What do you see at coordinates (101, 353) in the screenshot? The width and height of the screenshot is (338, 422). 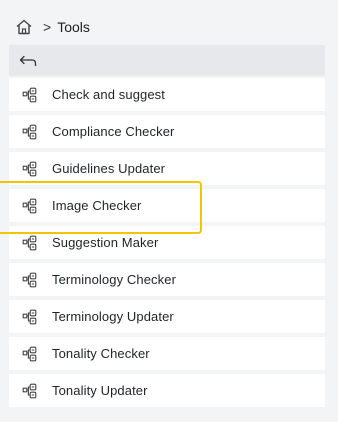 I see `tool-item-label: Tonality Checker` at bounding box center [101, 353].